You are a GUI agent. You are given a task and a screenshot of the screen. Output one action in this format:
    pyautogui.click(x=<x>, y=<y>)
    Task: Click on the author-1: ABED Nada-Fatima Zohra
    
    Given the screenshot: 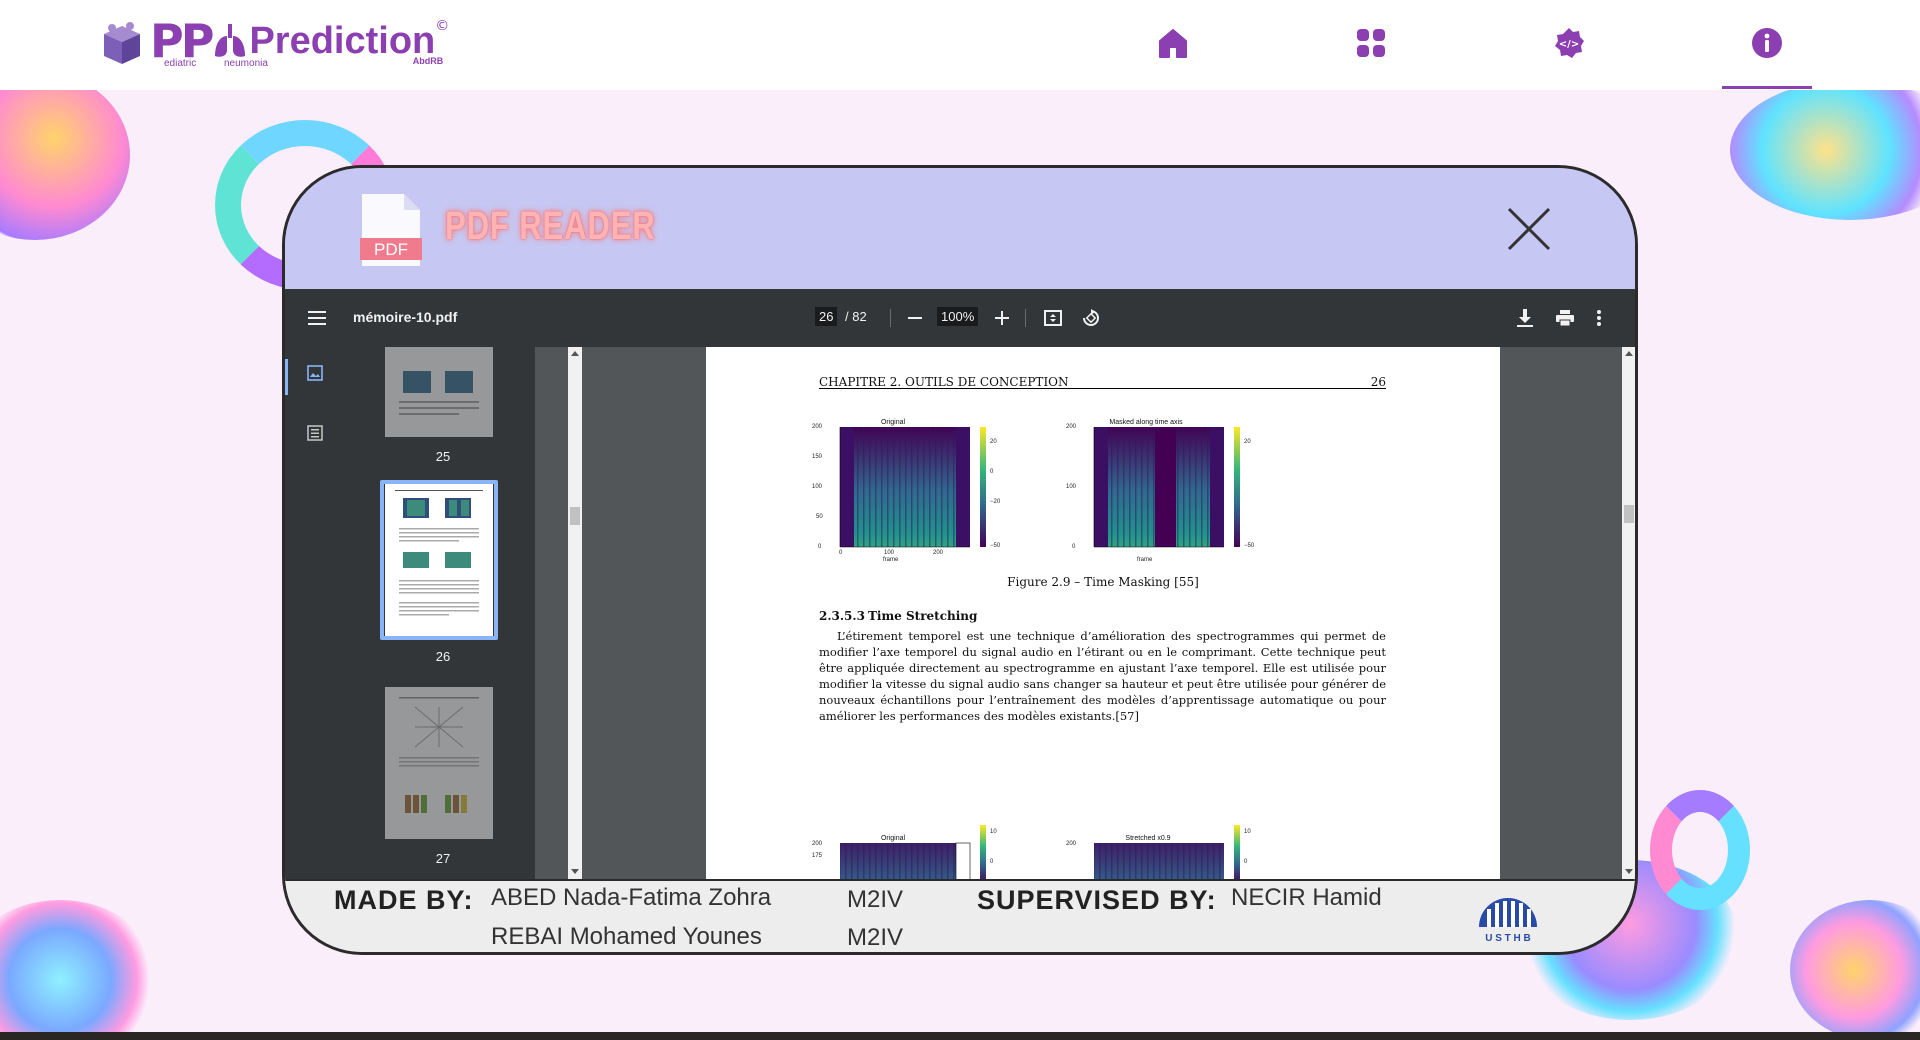 What is the action you would take?
    pyautogui.click(x=631, y=897)
    